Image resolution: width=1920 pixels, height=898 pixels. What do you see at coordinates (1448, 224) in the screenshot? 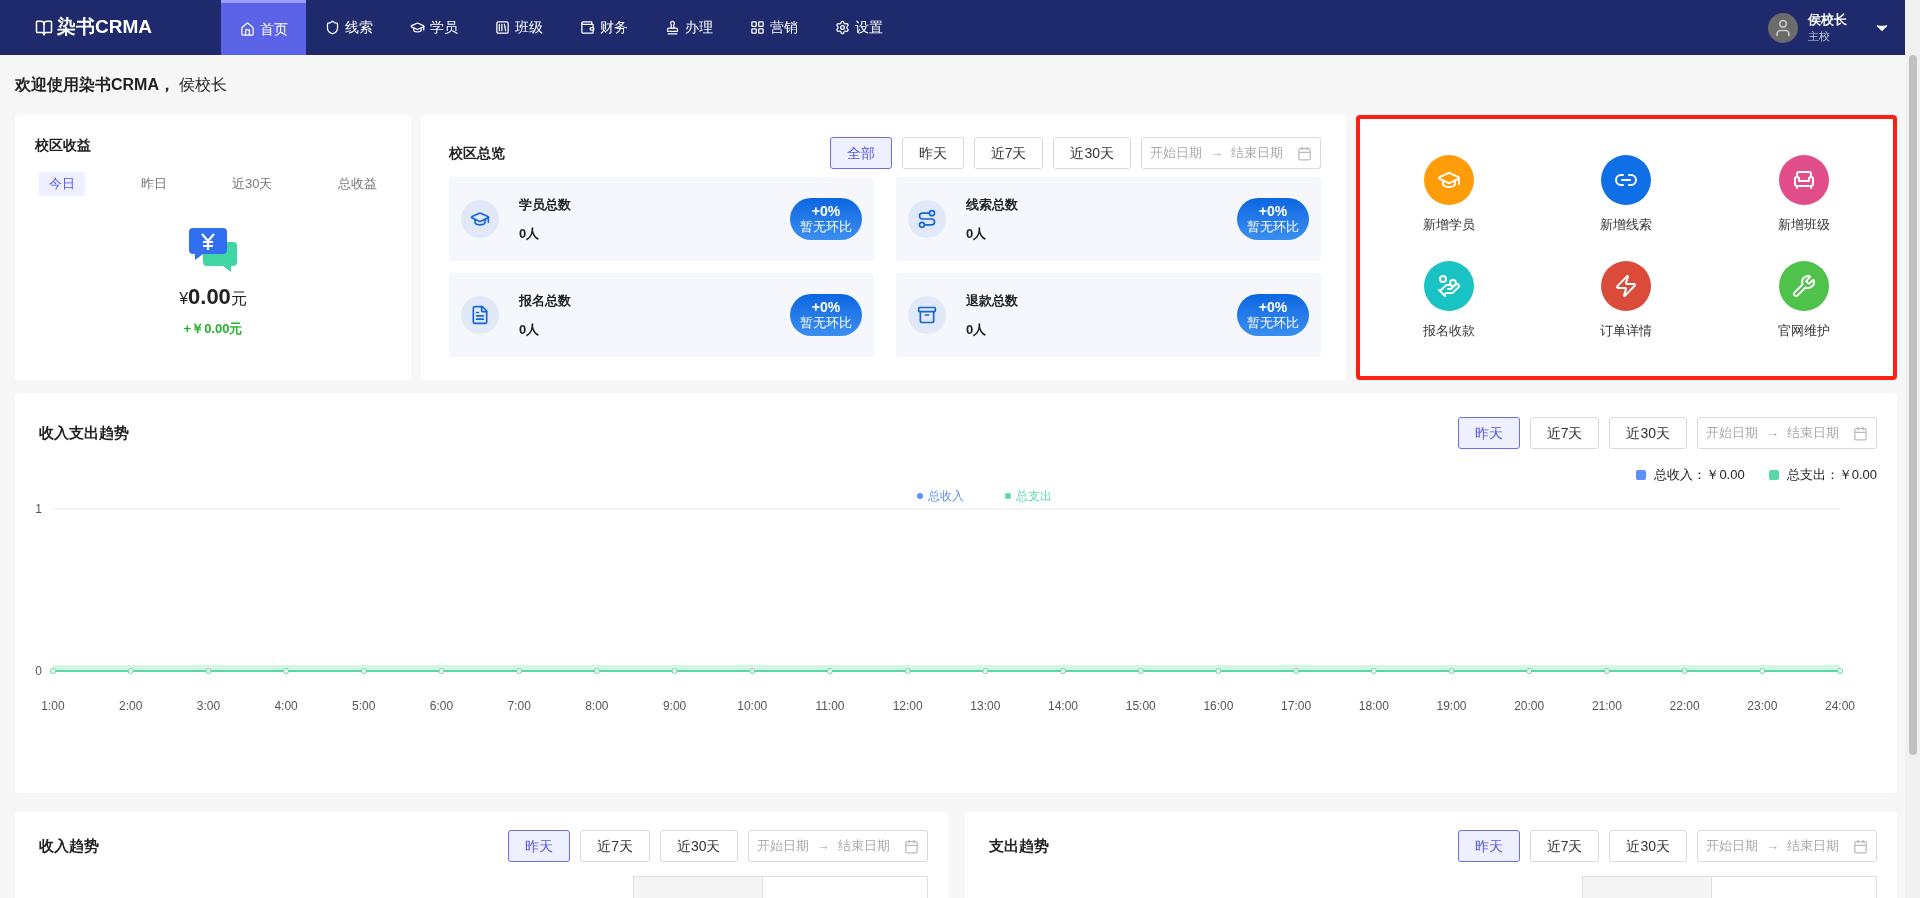
I see `action-label: 新增学员` at bounding box center [1448, 224].